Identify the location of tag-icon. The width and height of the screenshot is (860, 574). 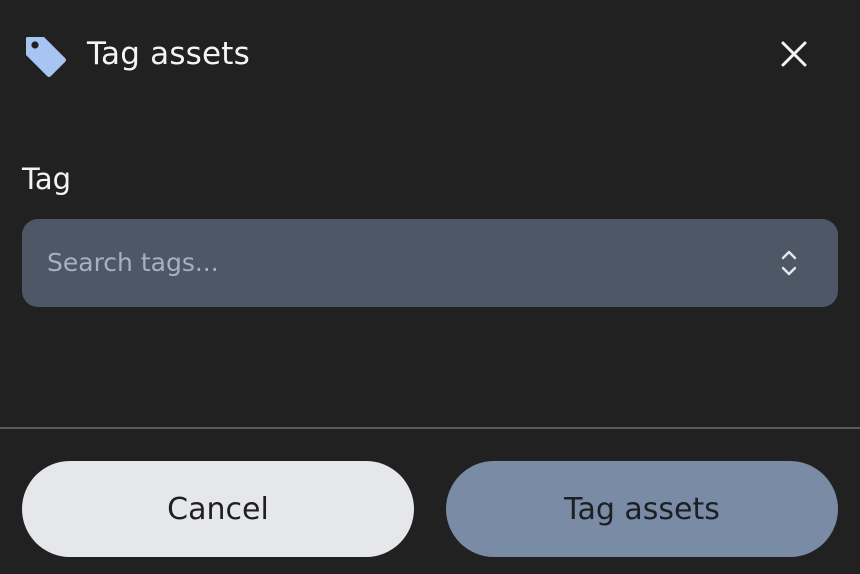
(46, 57).